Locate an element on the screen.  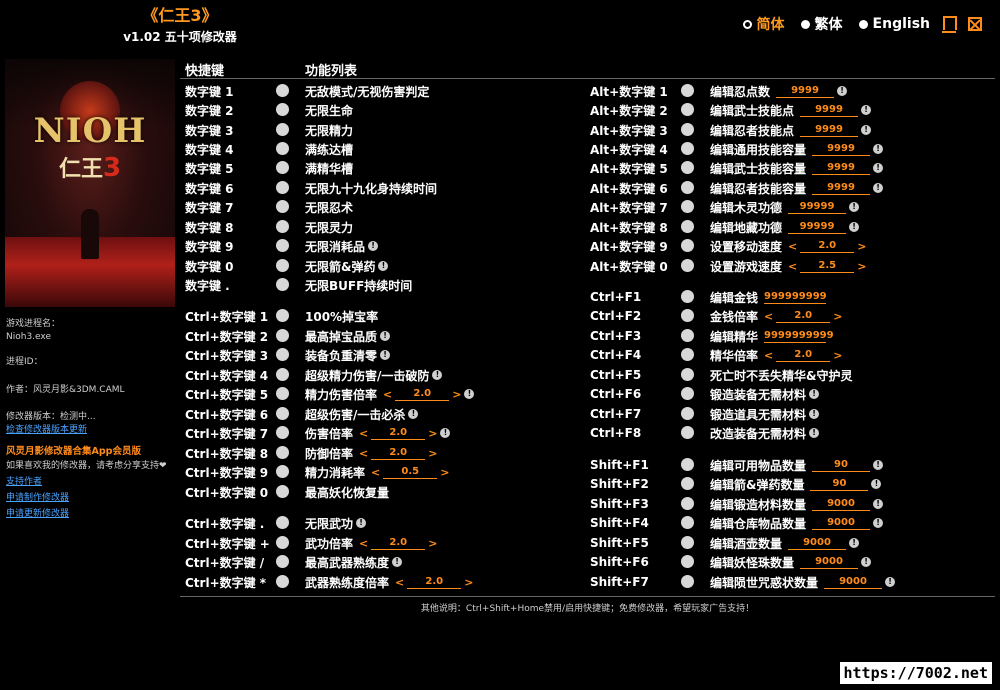
stepper-value: 0.5 is located at coordinates (410, 472).